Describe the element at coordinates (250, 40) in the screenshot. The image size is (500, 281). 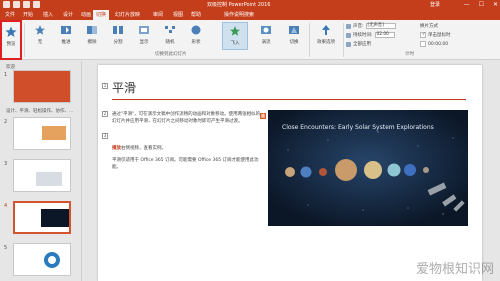
I see `ribbon: 预览 无 推进 擦除 分割 显示 随机 形状 飞入 涡流 切换 切换到此幻灯片` at that location.